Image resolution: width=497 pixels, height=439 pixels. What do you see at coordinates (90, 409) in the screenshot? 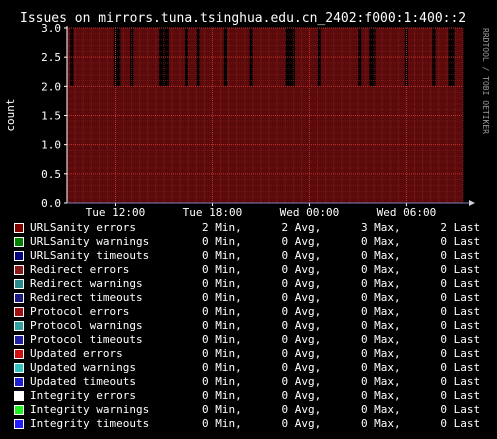
I see `legend-label: Integrity warnings` at bounding box center [90, 409].